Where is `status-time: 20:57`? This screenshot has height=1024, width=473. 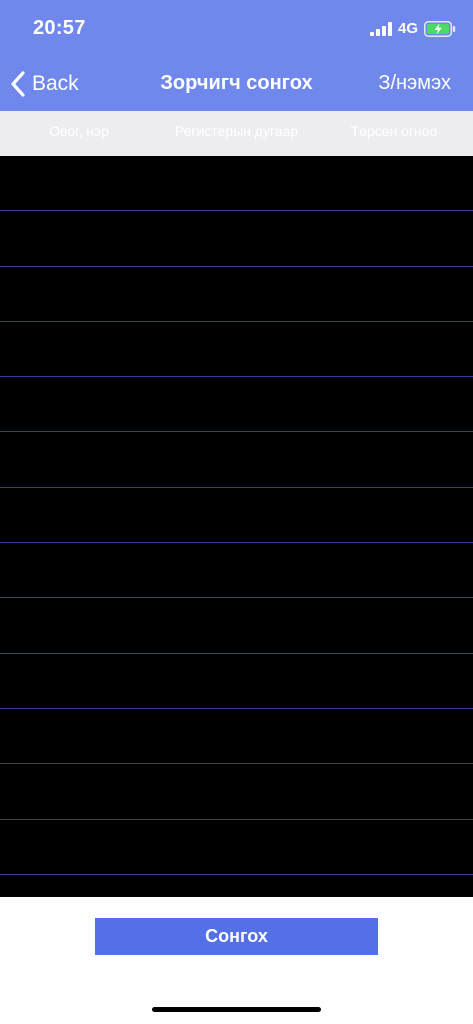
status-time: 20:57 is located at coordinates (59, 28).